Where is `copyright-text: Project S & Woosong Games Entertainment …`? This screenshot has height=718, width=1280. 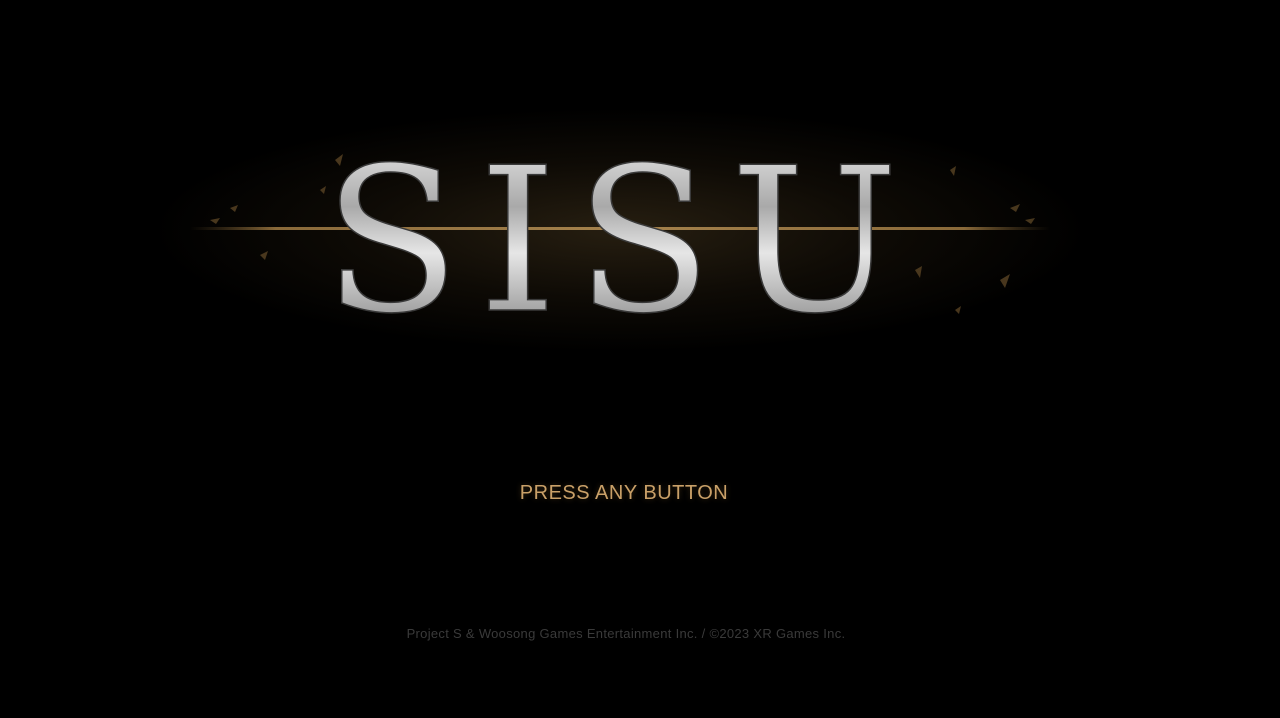
copyright-text: Project S & Woosong Games Entertainment … is located at coordinates (626, 633).